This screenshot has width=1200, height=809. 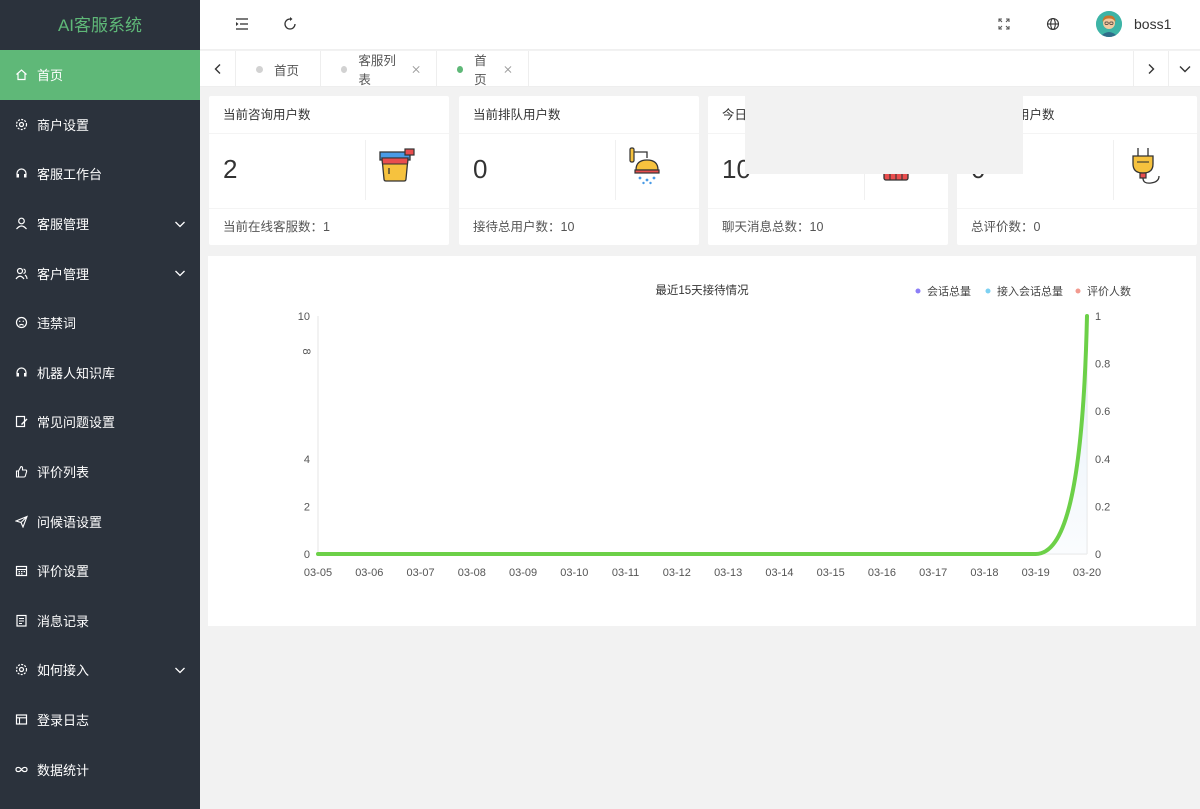 What do you see at coordinates (63, 671) in the screenshot?
I see `sidebar-item-label: 如何接入` at bounding box center [63, 671].